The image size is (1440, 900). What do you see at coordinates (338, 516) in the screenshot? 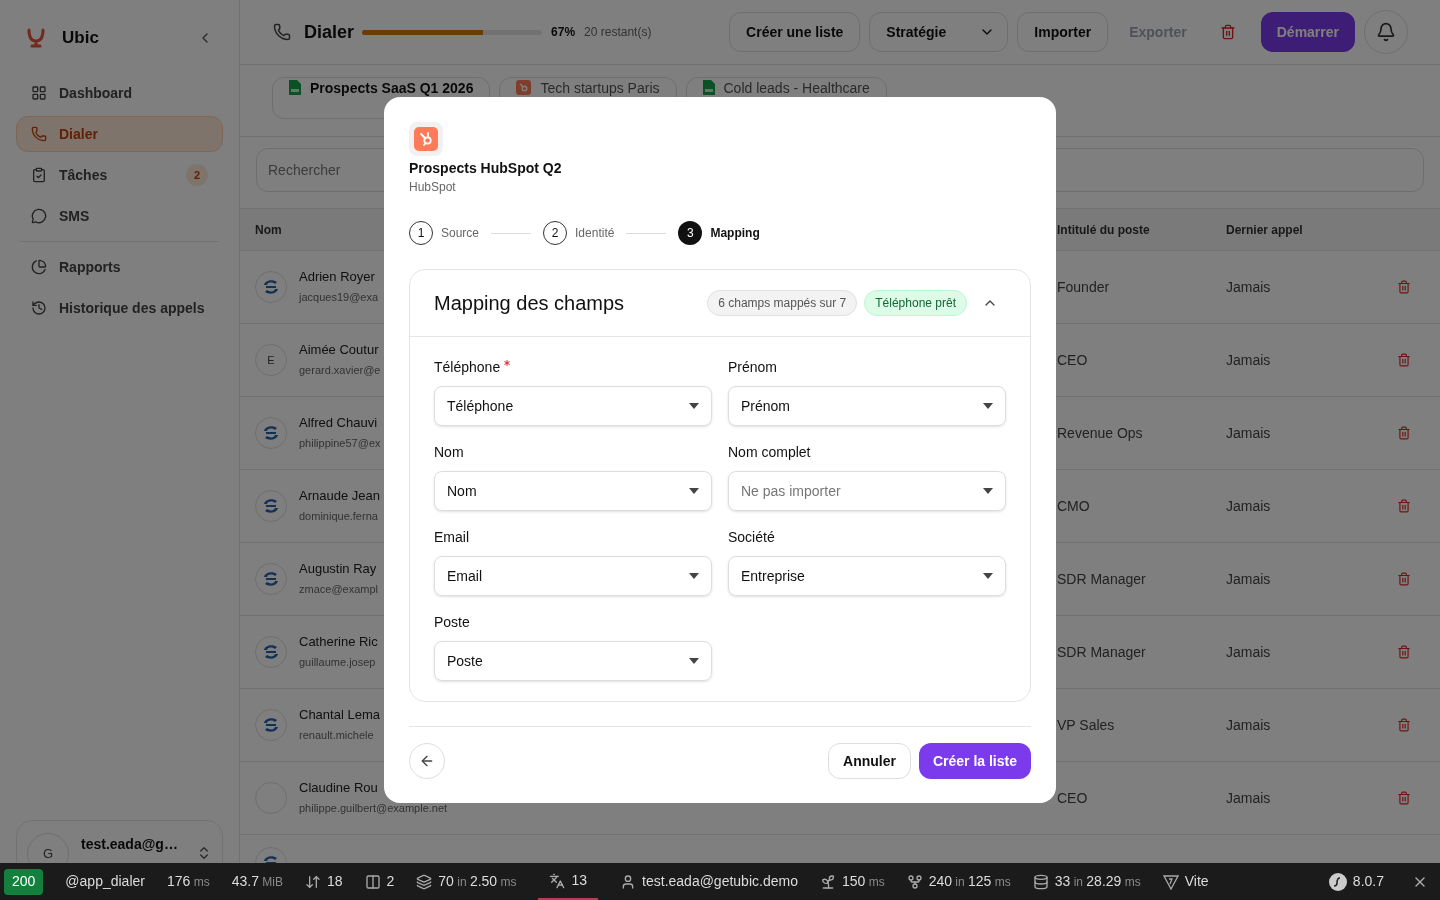
I see `contact-email: dominique.ferna` at bounding box center [338, 516].